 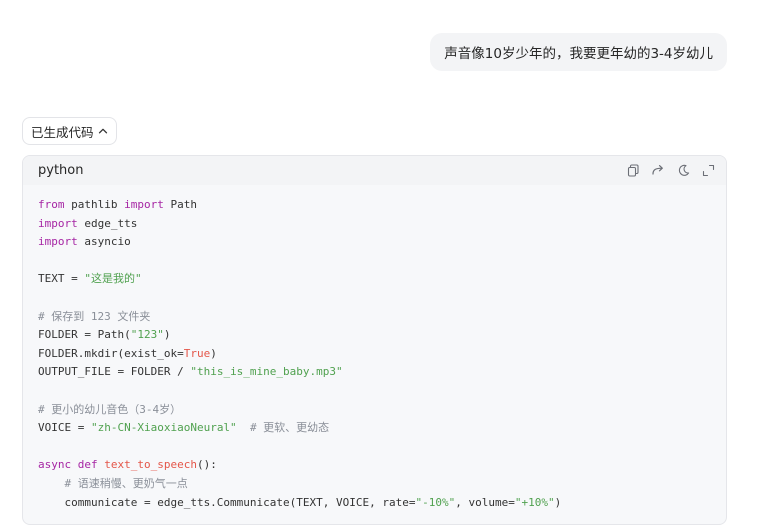 I want to click on code-line: import asyncio, so click(x=374, y=242).